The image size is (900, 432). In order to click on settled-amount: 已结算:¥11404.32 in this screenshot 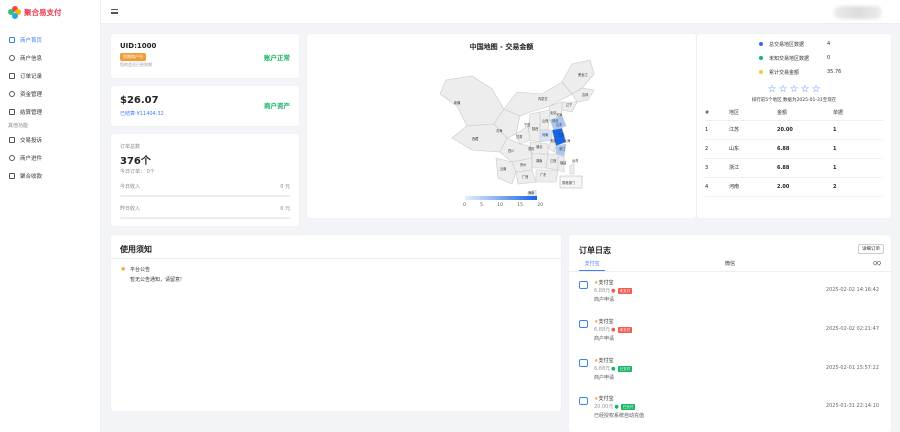, I will do `click(142, 114)`.